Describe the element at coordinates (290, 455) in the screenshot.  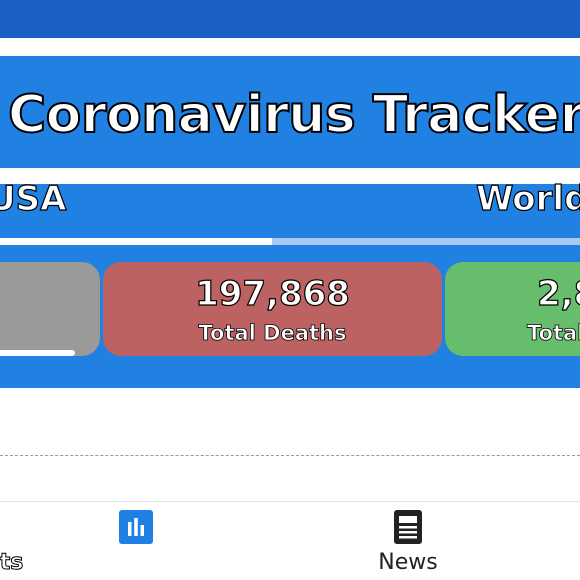
I see `dashed-divider` at that location.